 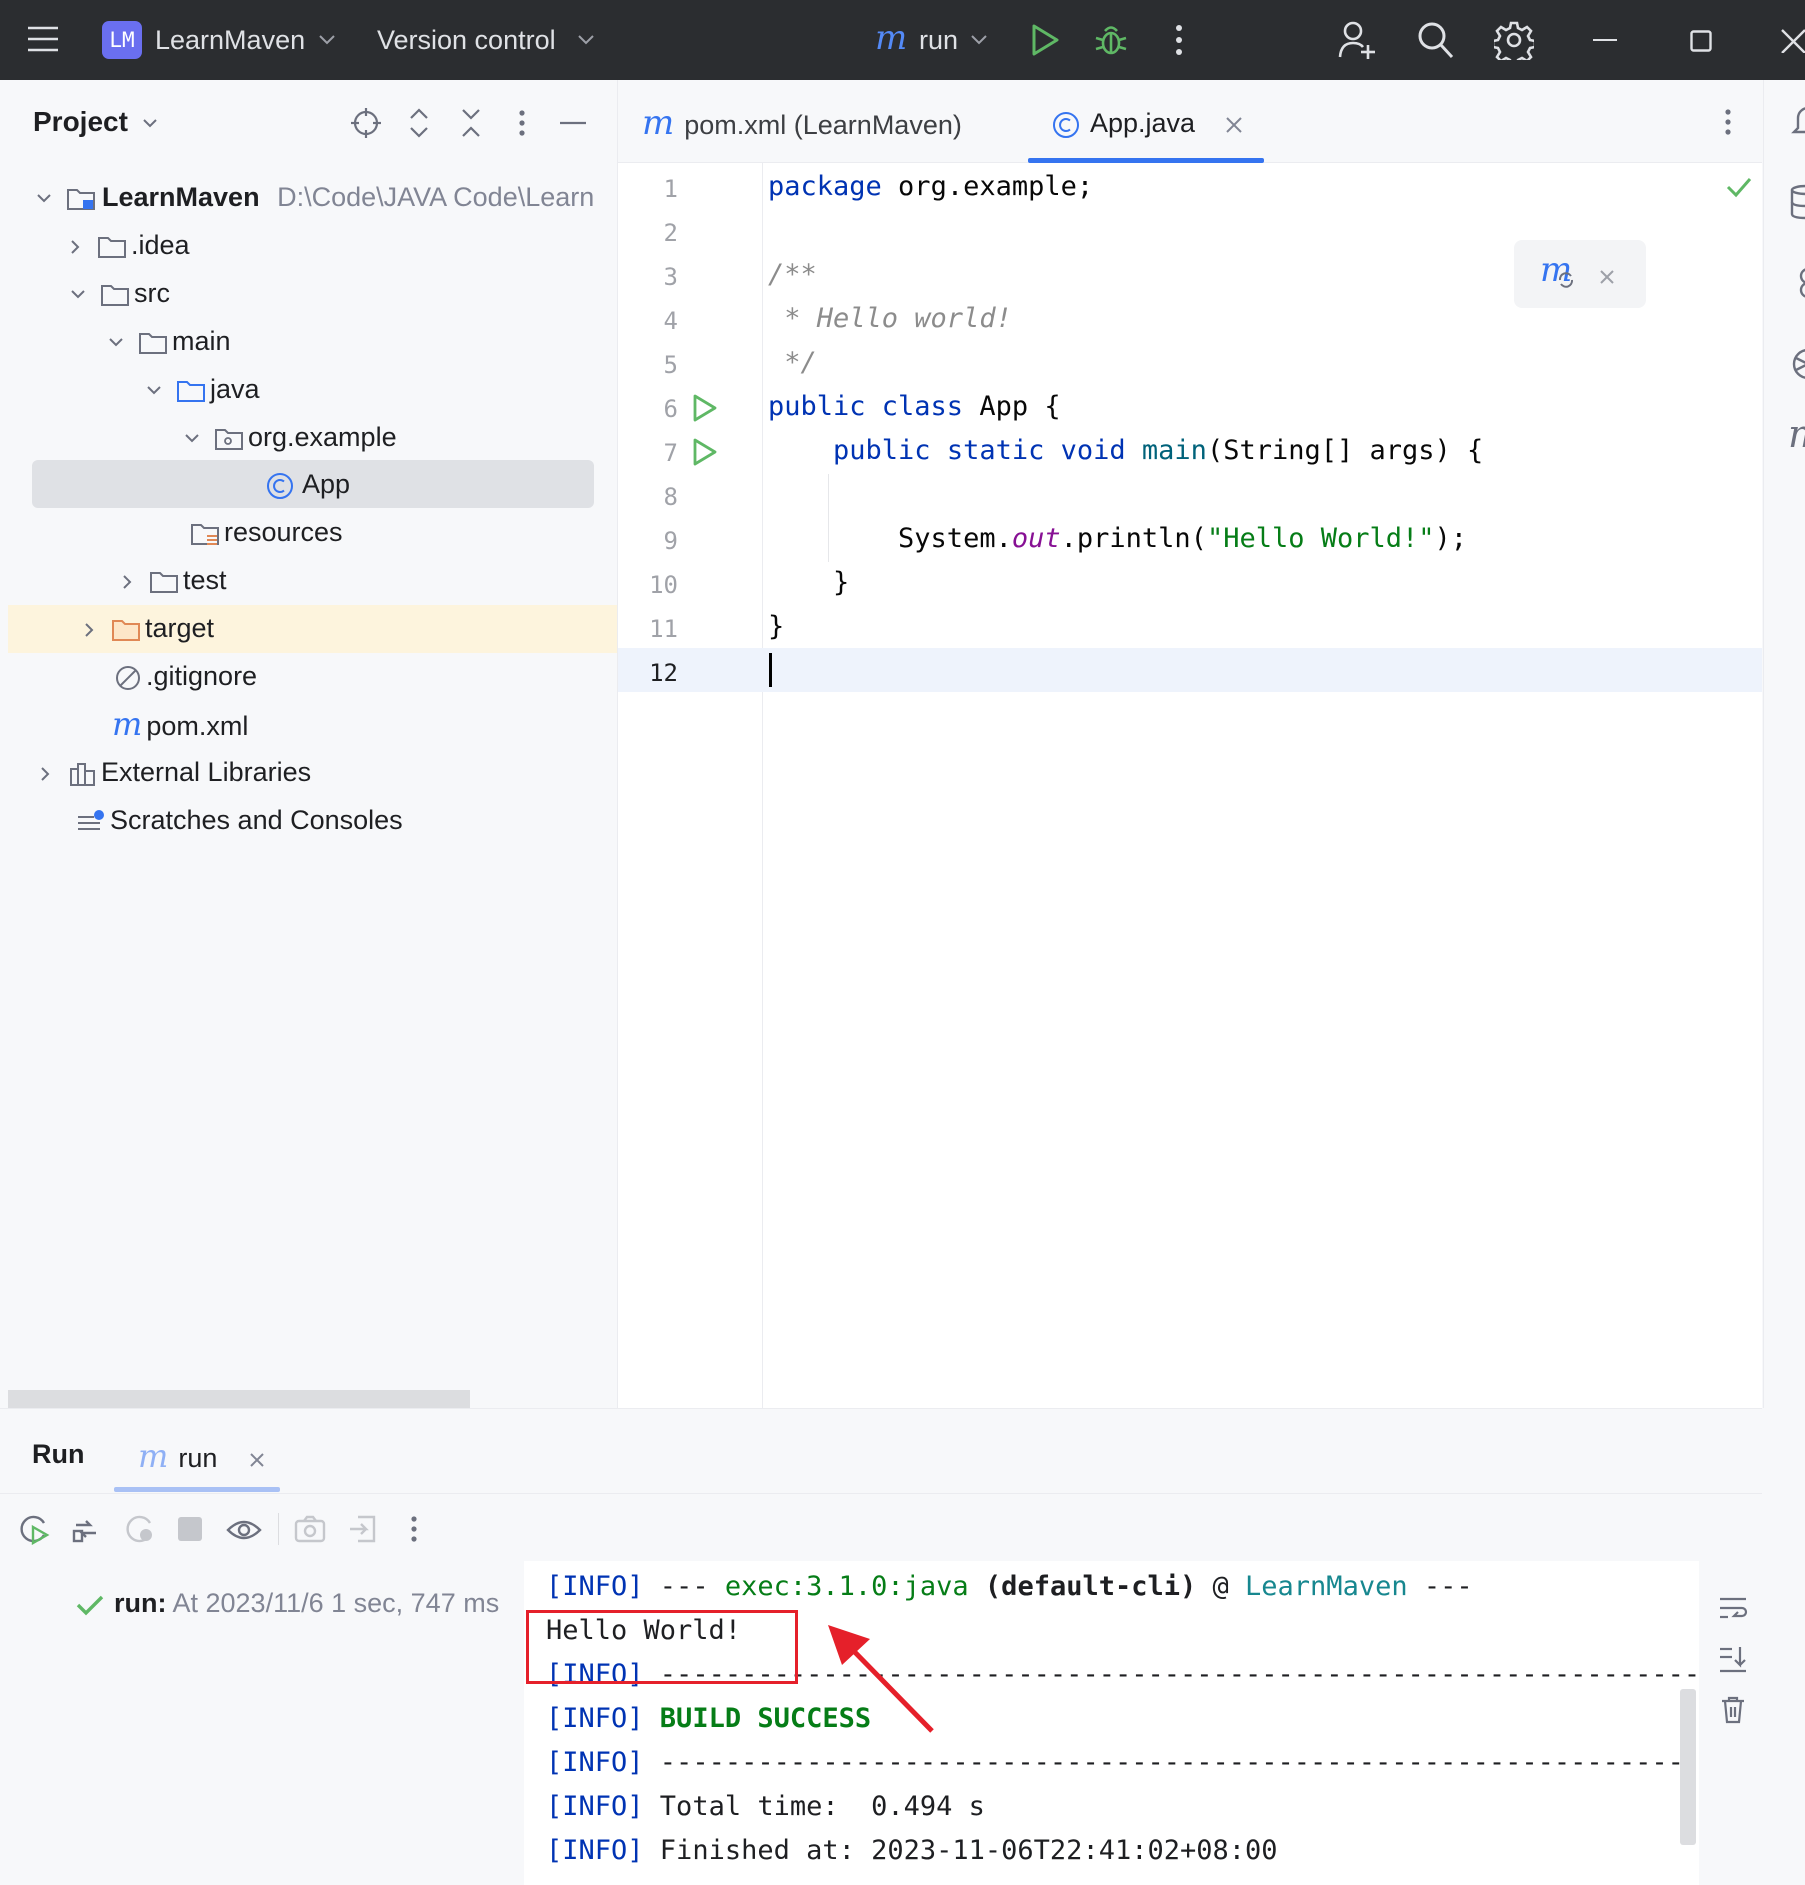 What do you see at coordinates (175, 772) in the screenshot?
I see `tree-item-external-libraries: External Libraries` at bounding box center [175, 772].